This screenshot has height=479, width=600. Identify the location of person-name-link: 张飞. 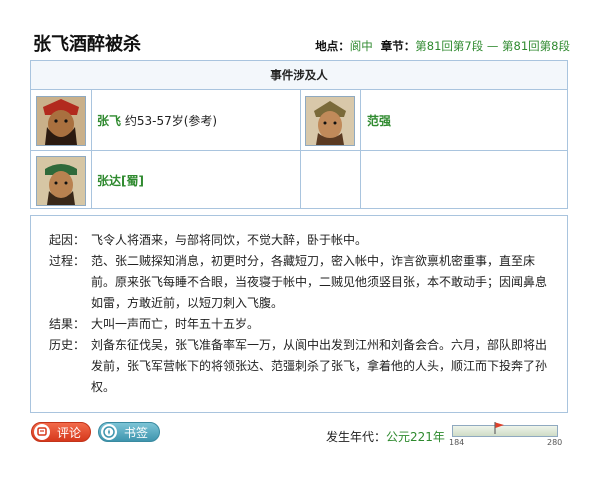
(109, 121).